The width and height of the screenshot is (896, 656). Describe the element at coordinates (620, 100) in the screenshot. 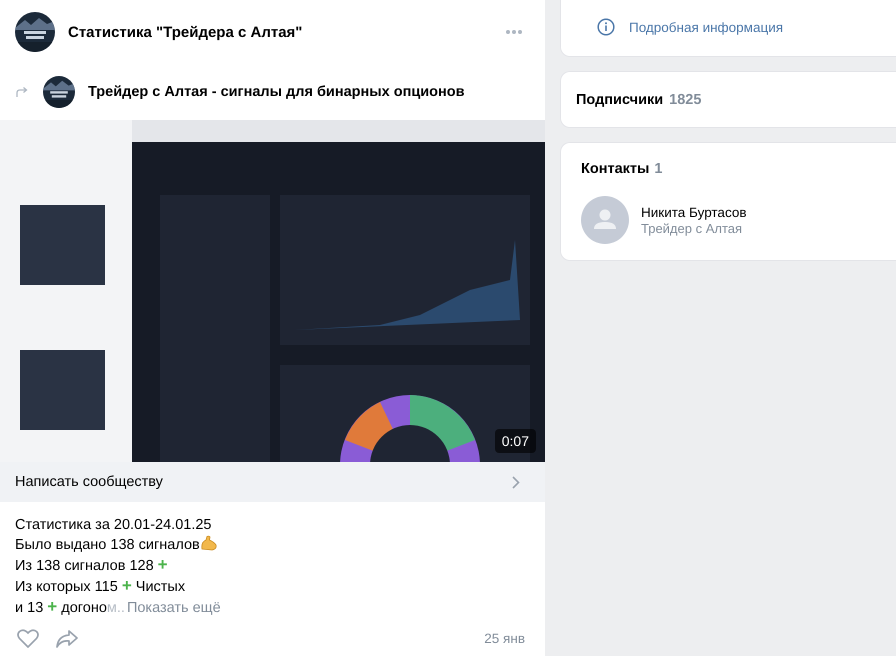

I see `subscribers-label: Подписчики` at that location.